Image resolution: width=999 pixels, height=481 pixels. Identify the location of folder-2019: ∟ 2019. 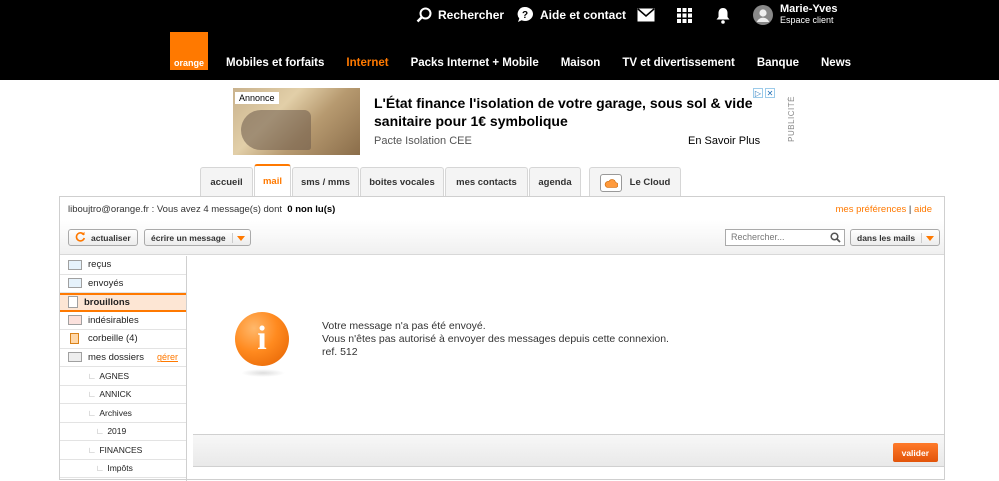
(123, 432).